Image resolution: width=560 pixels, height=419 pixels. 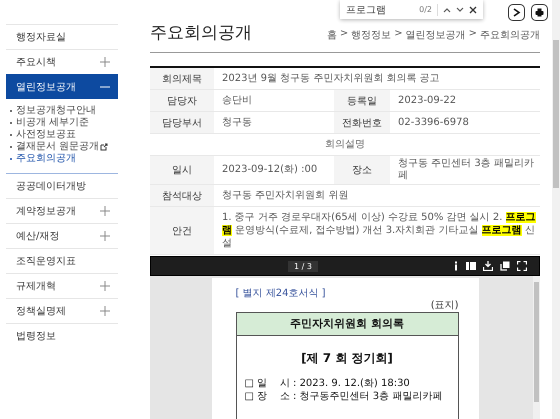 What do you see at coordinates (331, 35) in the screenshot?
I see `breadcrumb-link: 홈` at bounding box center [331, 35].